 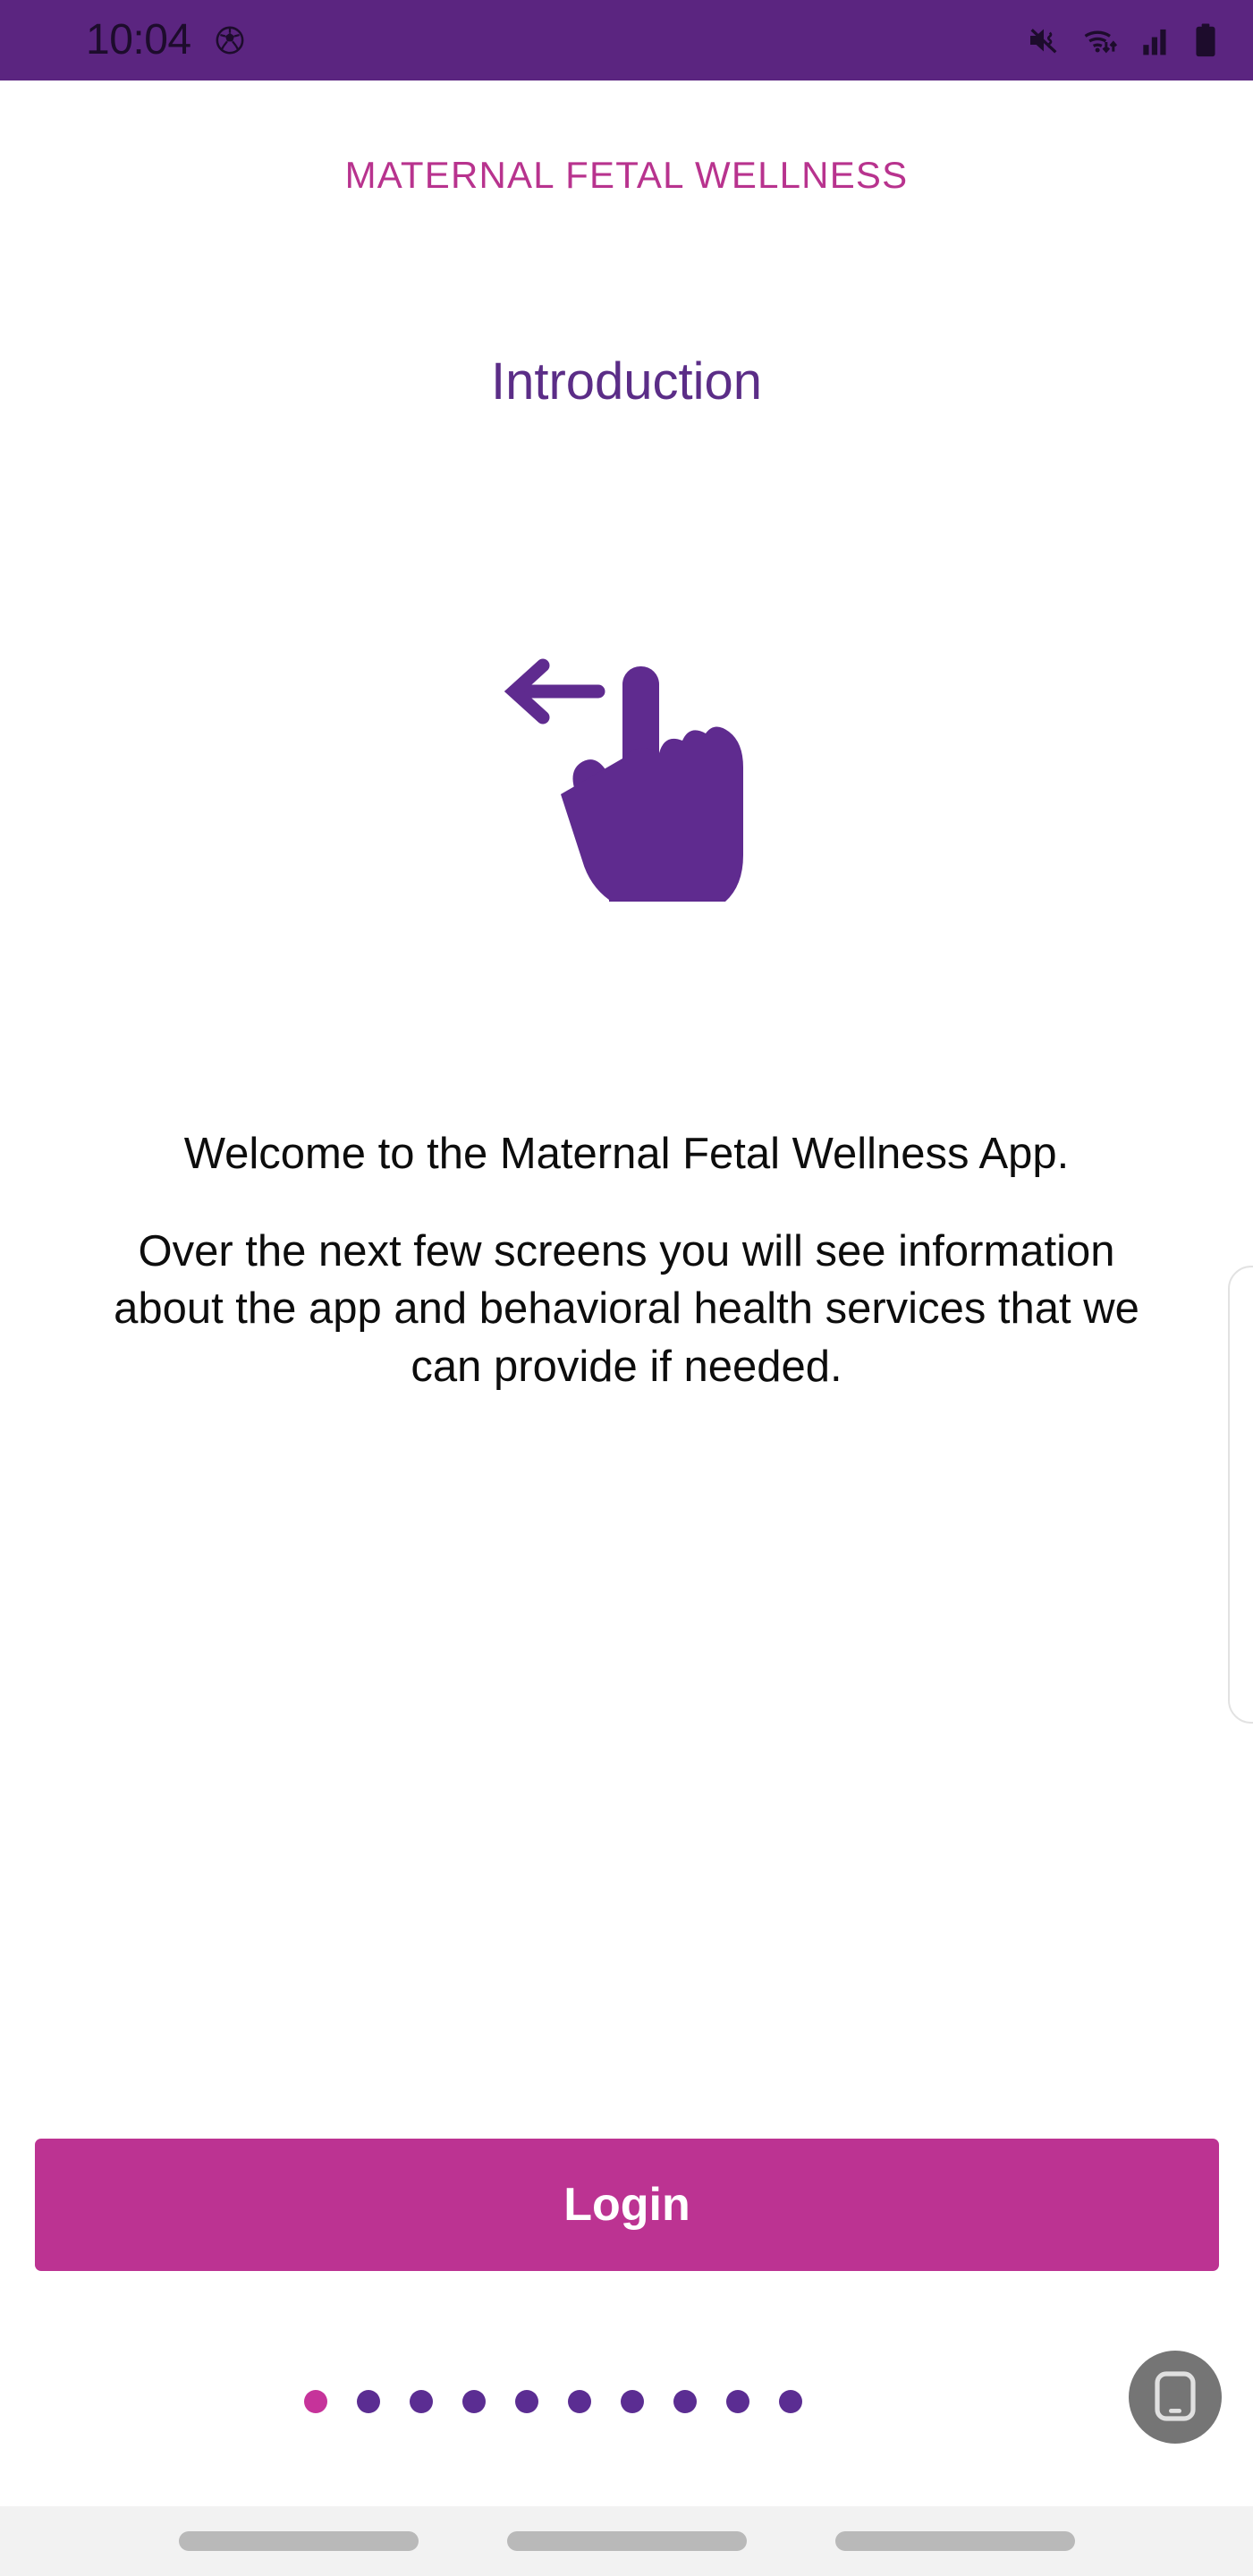 What do you see at coordinates (626, 175) in the screenshot?
I see `app-title: MATERNAL FETAL WELLNESS` at bounding box center [626, 175].